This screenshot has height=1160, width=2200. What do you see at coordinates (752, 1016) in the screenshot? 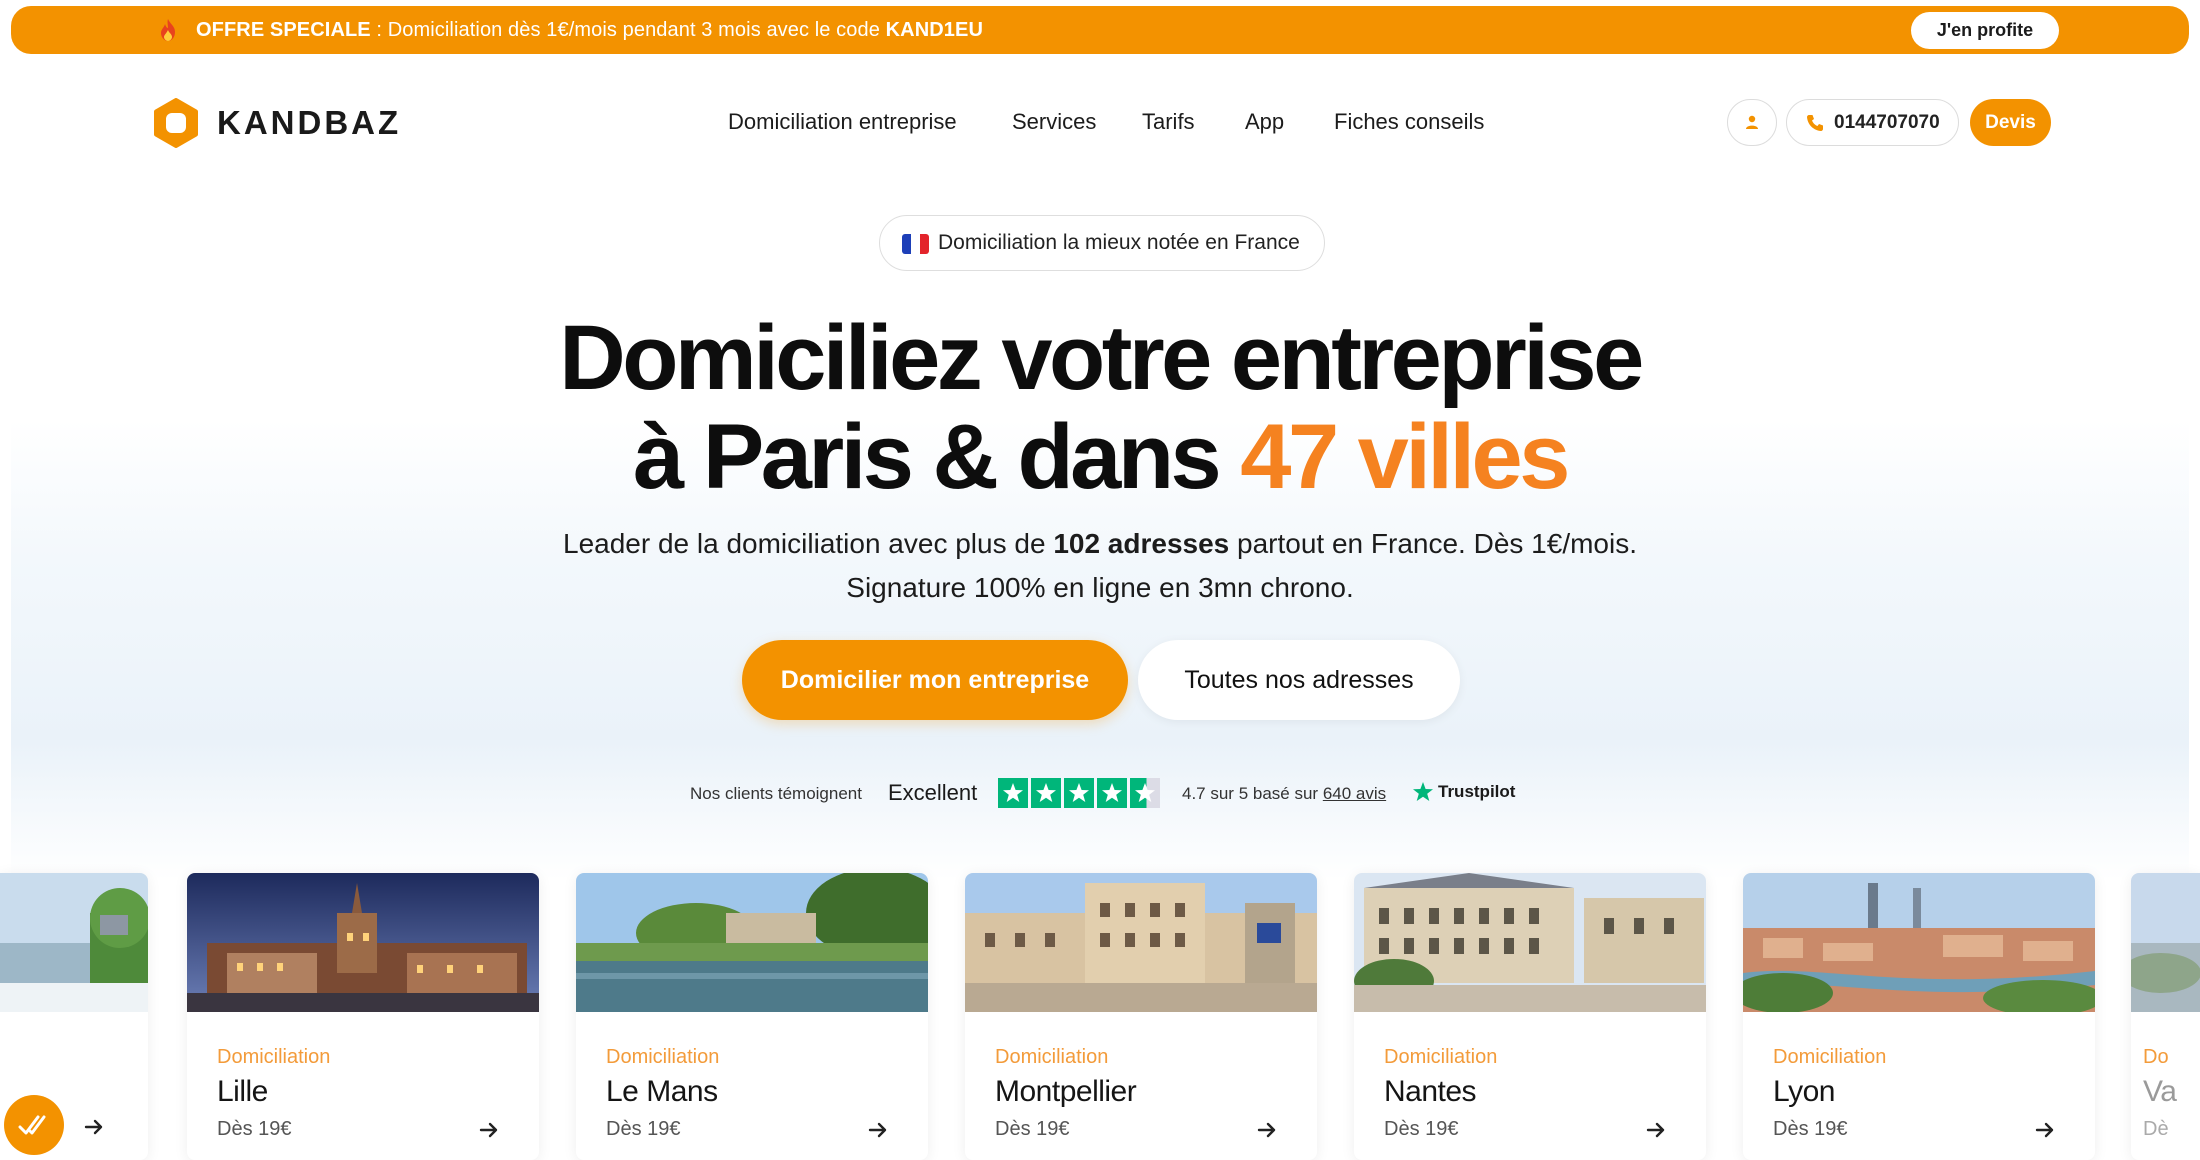
I see `city-card-le-mans: Domiciliation Le Mans Dès 19€` at bounding box center [752, 1016].